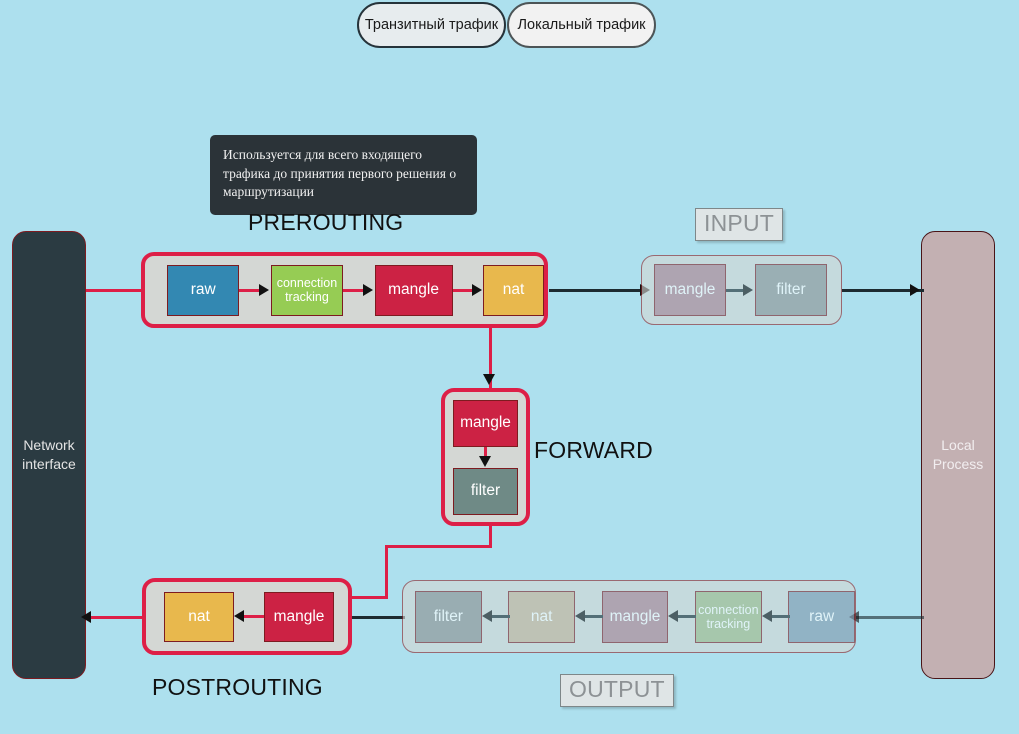 The width and height of the screenshot is (1019, 734). I want to click on chain-input: mangle filter, so click(741, 290).